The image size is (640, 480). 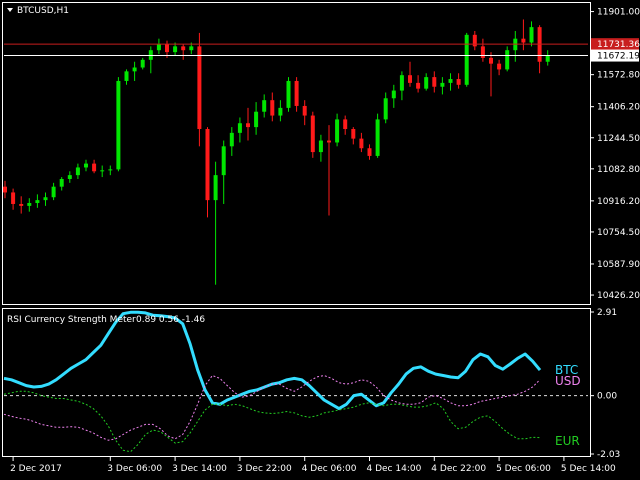 What do you see at coordinates (523, 469) in the screenshot?
I see `time-tick-label: 5 Dec 06:00` at bounding box center [523, 469].